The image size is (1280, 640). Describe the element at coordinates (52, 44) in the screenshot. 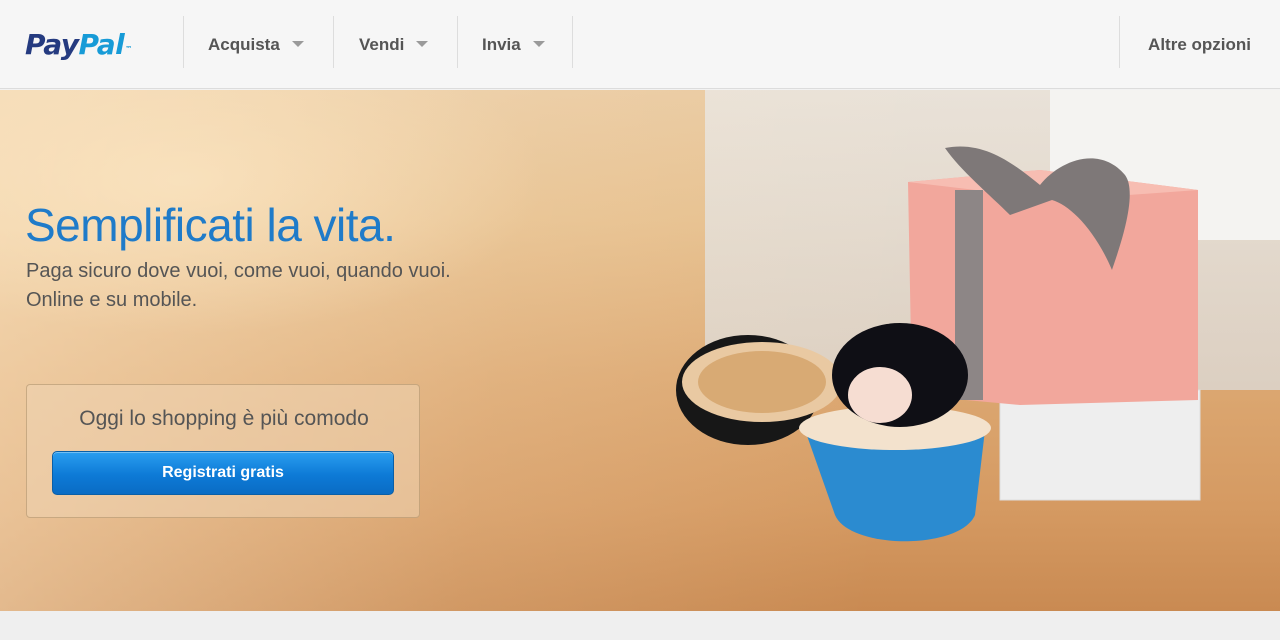

I see `logo-text-pay: Pay` at that location.